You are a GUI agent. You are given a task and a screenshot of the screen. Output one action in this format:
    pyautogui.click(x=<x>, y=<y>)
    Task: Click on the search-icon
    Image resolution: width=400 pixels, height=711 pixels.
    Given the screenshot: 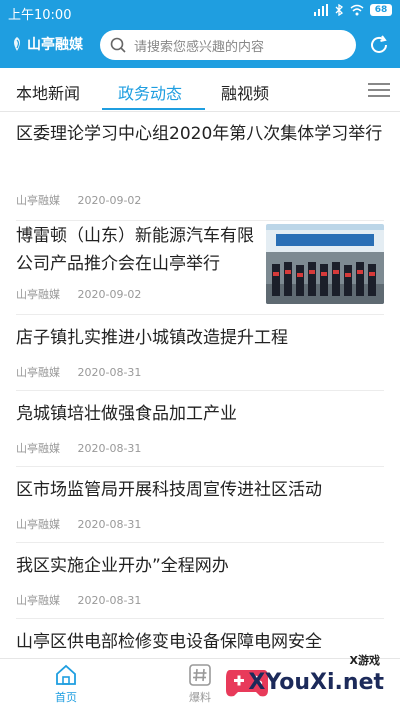 What is the action you would take?
    pyautogui.click(x=118, y=45)
    